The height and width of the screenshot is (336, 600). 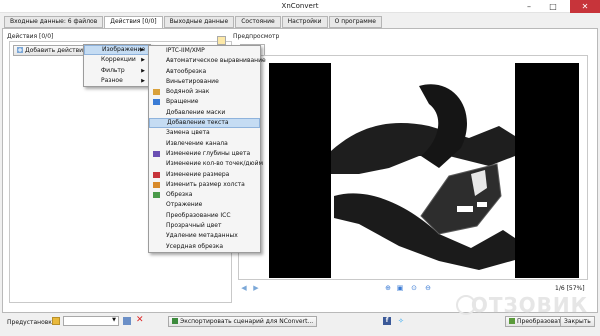 I want to click on action-category-menu: Изображение ▶ Коррекции ▶ Фильтр ▶ Разное ▶, so click(x=117, y=66).